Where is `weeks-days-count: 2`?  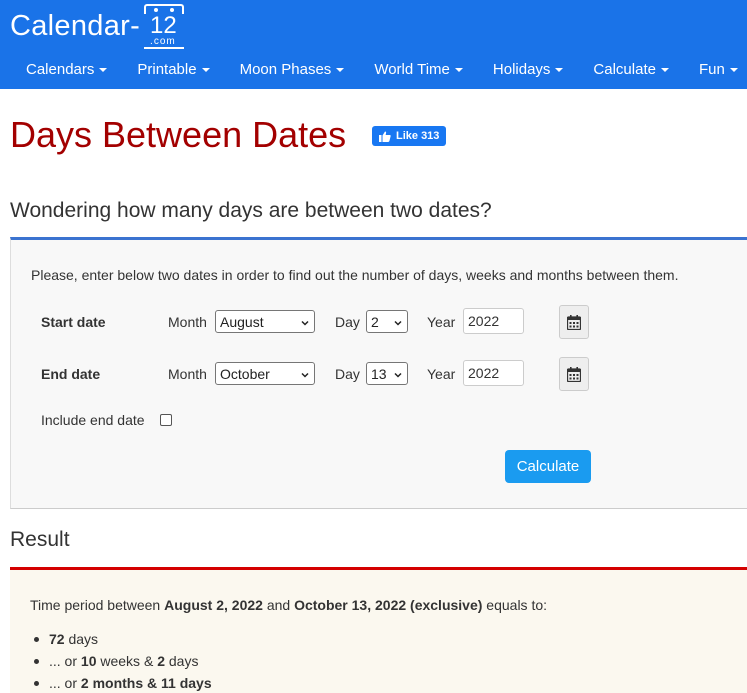 weeks-days-count: 2 is located at coordinates (161, 661).